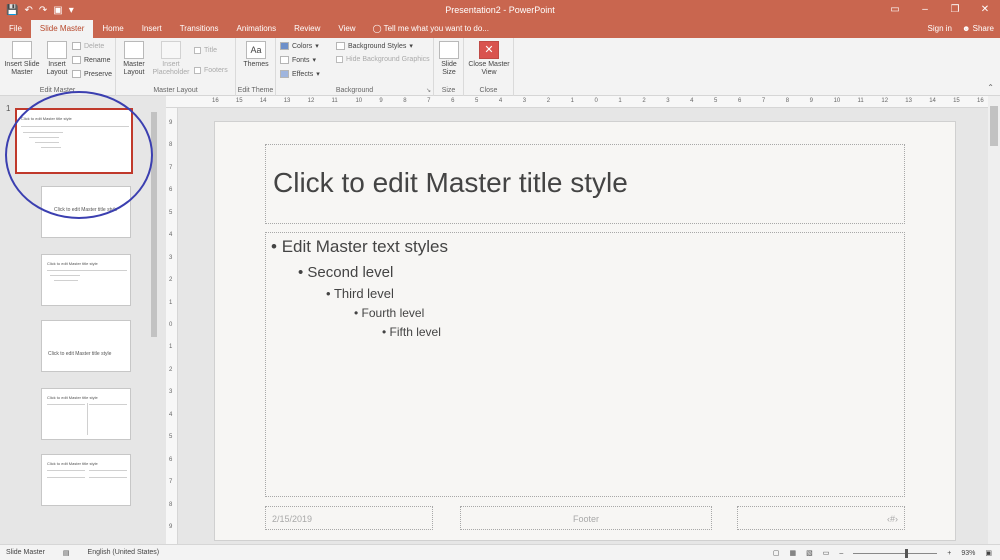  I want to click on thumbnail-layout-title: Click to edit Master title style, so click(86, 212).